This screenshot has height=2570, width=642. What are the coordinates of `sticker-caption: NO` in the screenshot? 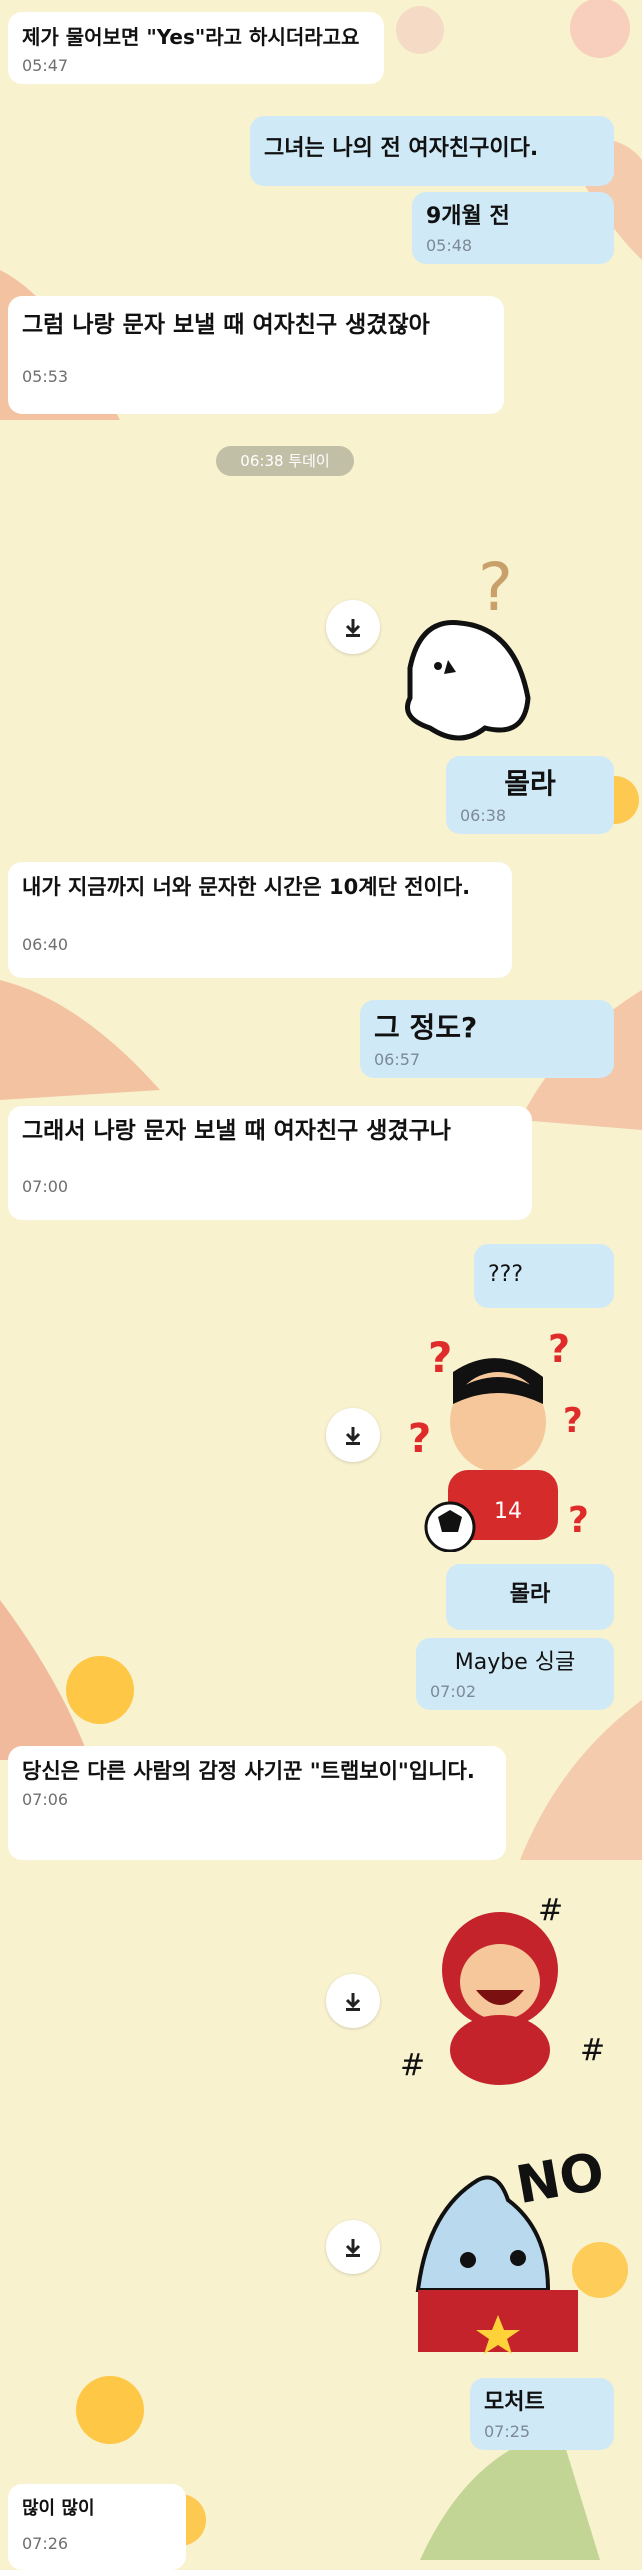 It's located at (560, 2179).